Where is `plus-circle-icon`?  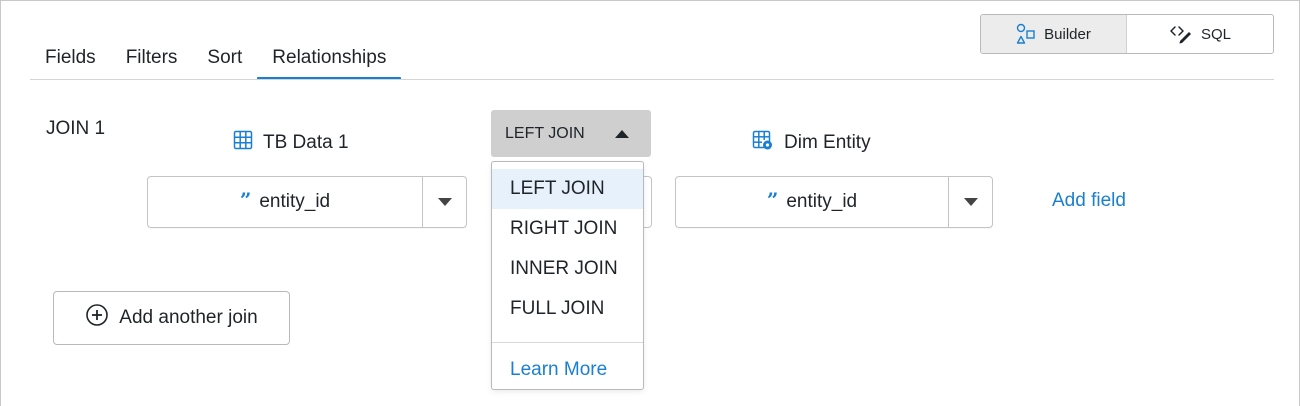 plus-circle-icon is located at coordinates (97, 318).